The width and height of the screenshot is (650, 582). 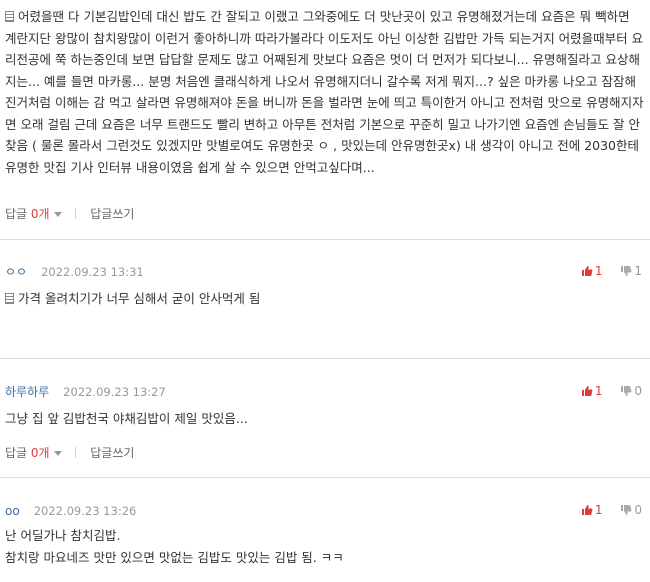 What do you see at coordinates (63, 535) in the screenshot?
I see `comment-text-line: 난 어딜가나 참치김밥.` at bounding box center [63, 535].